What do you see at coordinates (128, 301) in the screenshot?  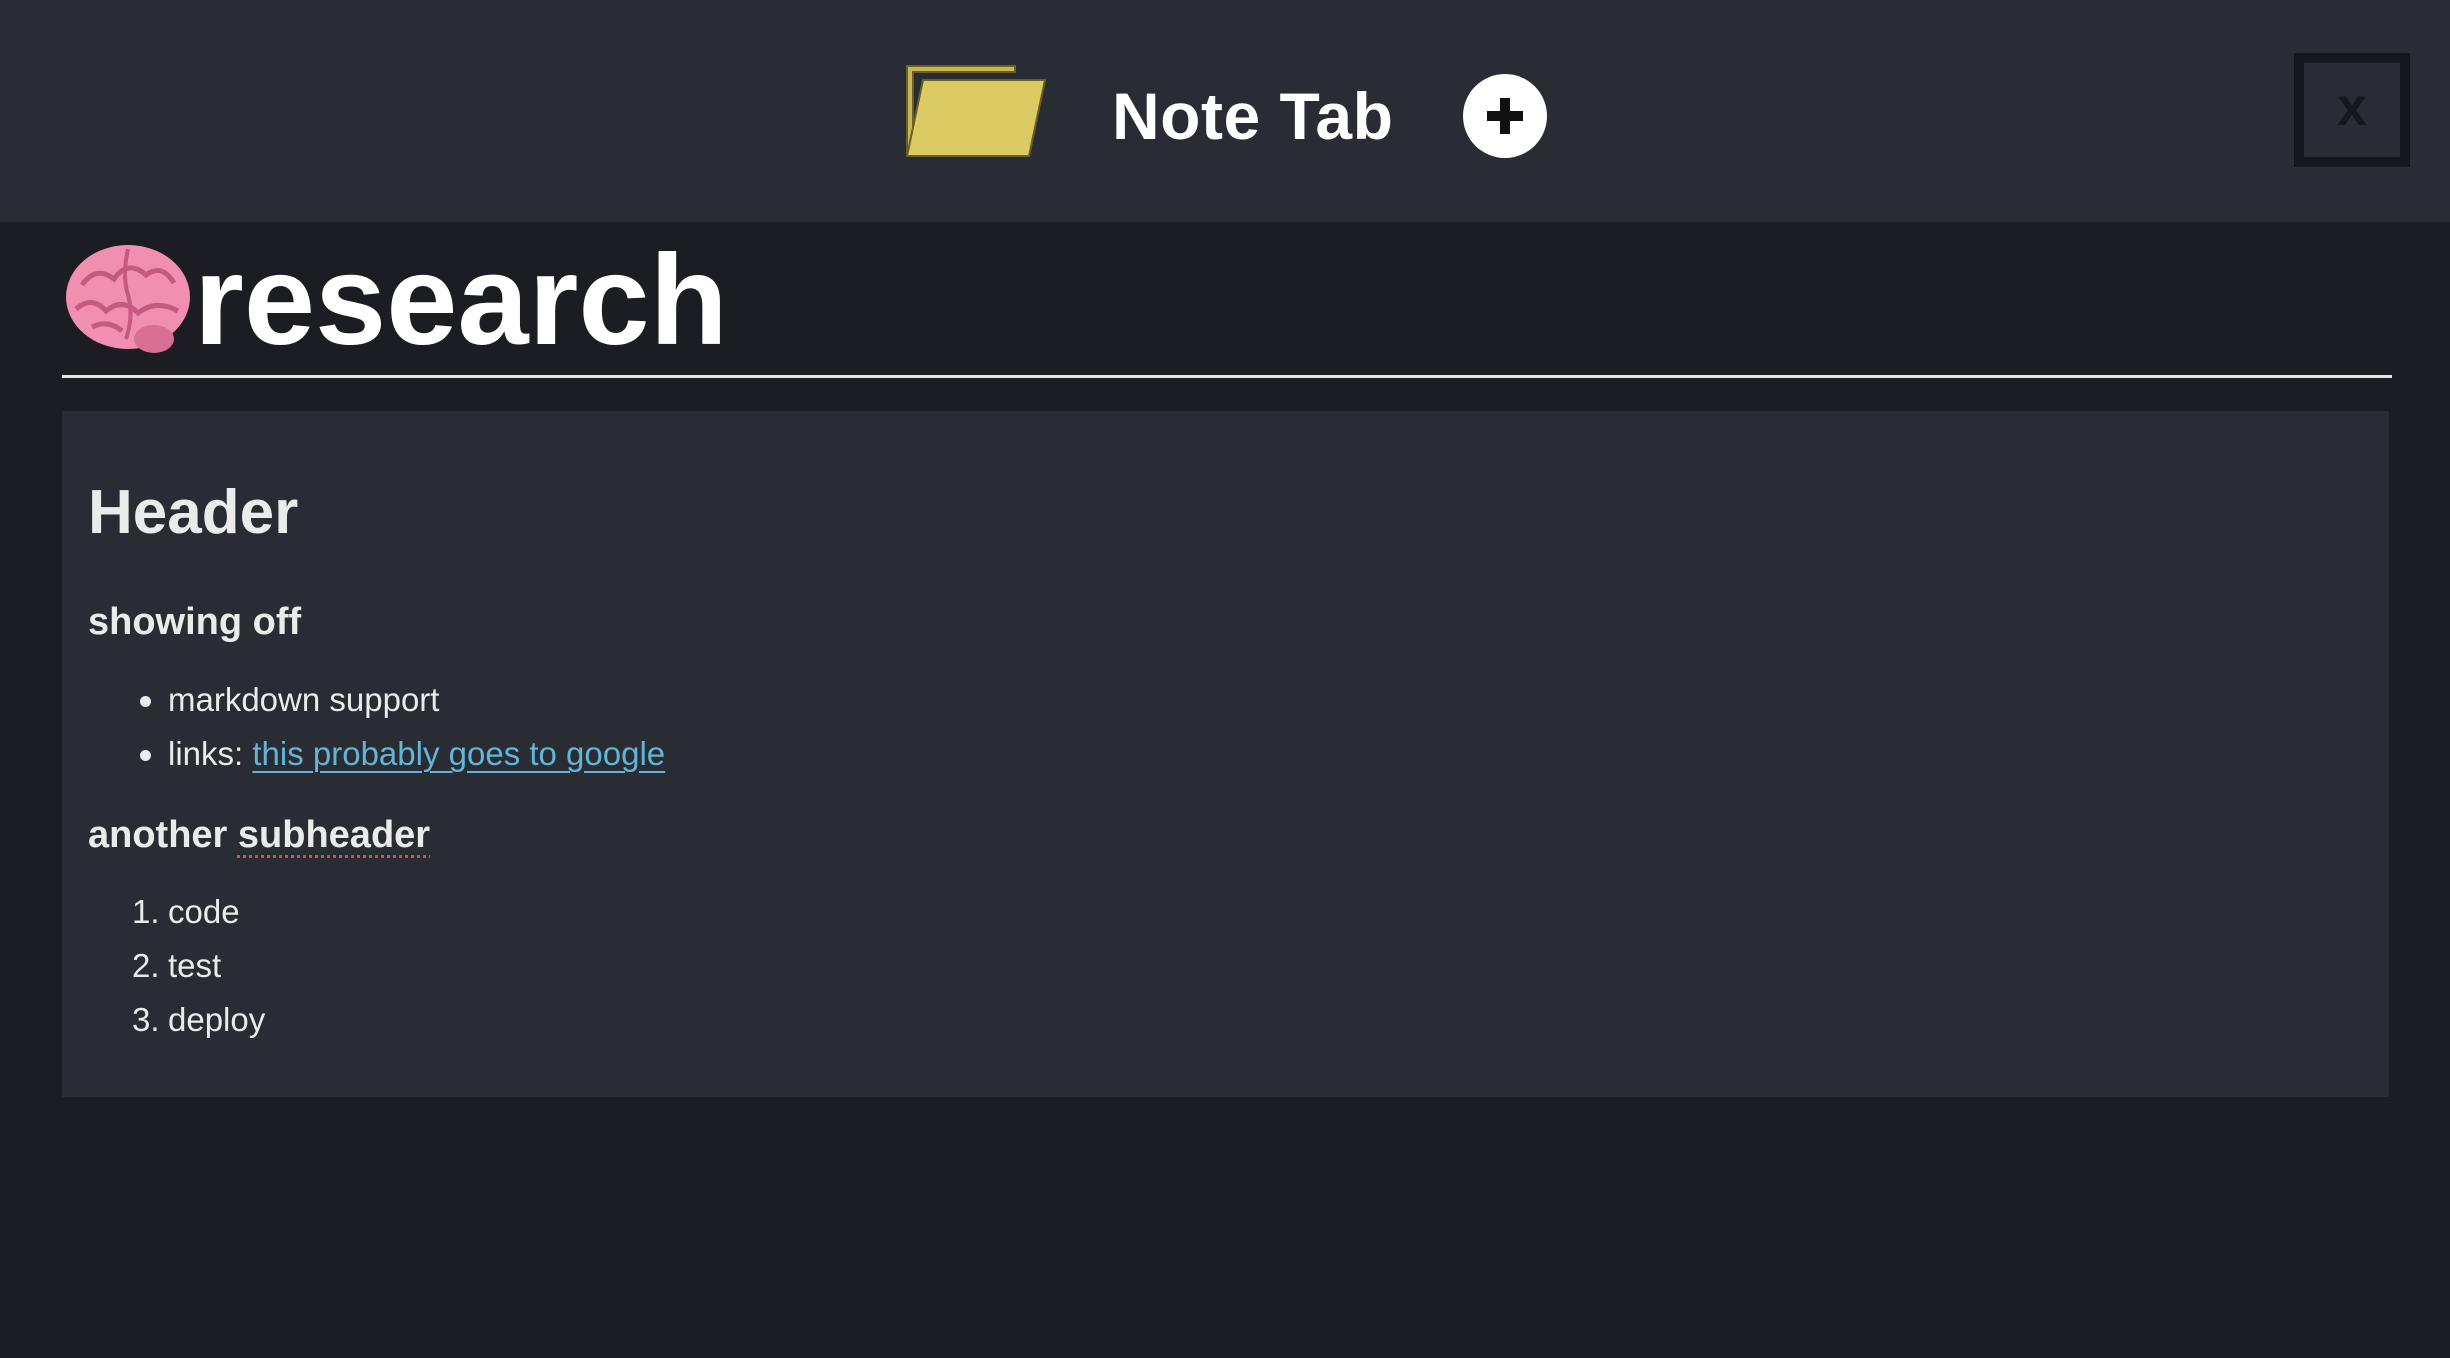 I see `brain-icon` at bounding box center [128, 301].